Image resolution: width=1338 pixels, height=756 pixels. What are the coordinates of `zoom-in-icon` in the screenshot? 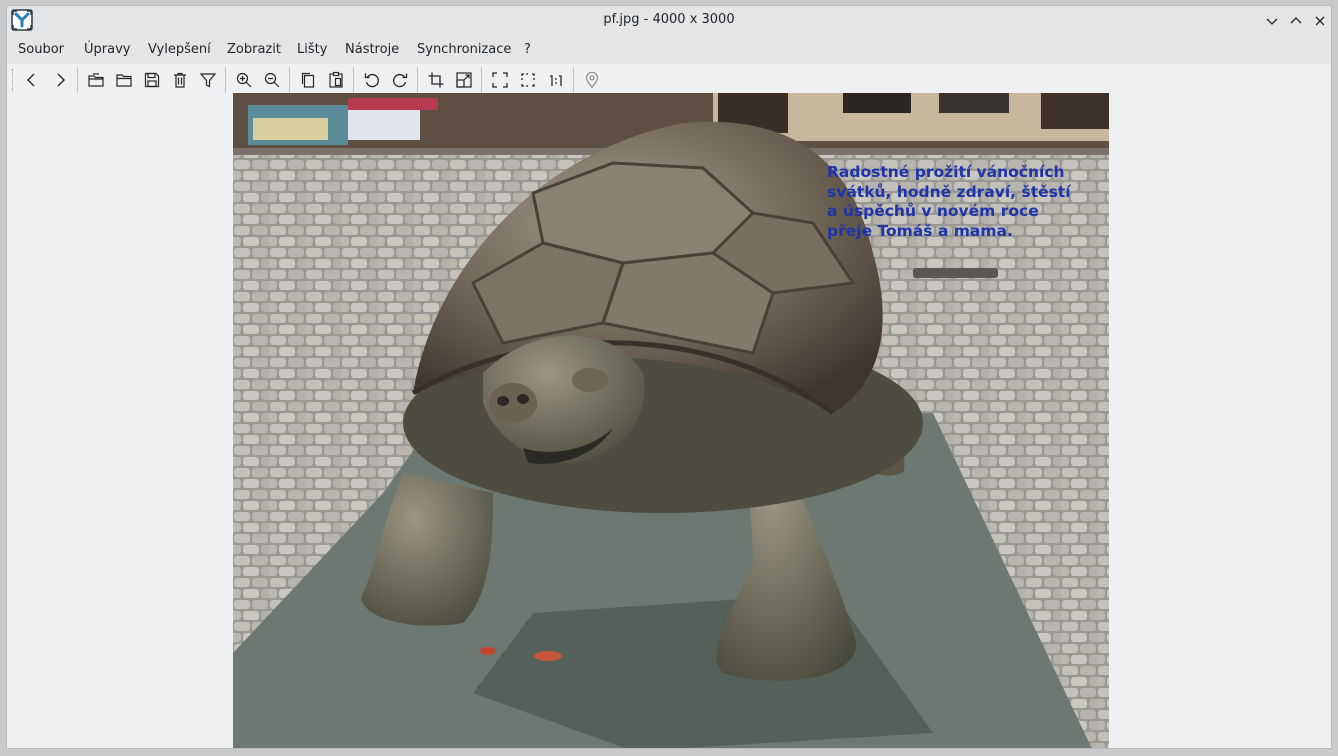 It's located at (244, 80).